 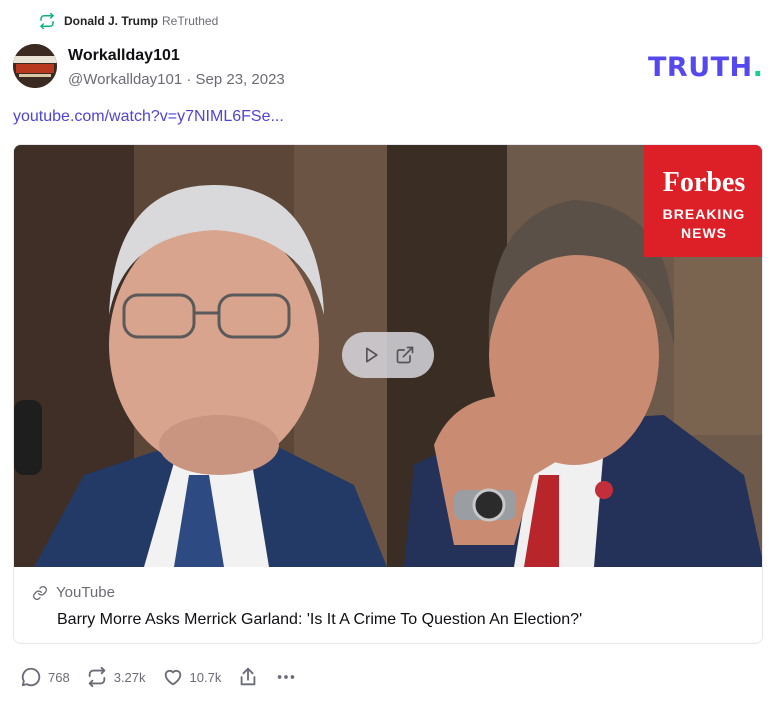 I want to click on external-link-icon, so click(x=405, y=355).